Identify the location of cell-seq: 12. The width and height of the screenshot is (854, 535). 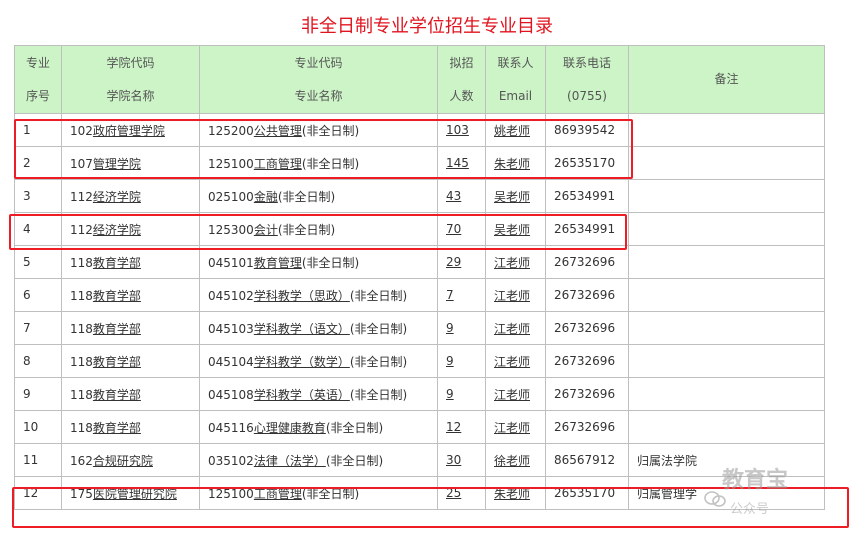
(38, 493).